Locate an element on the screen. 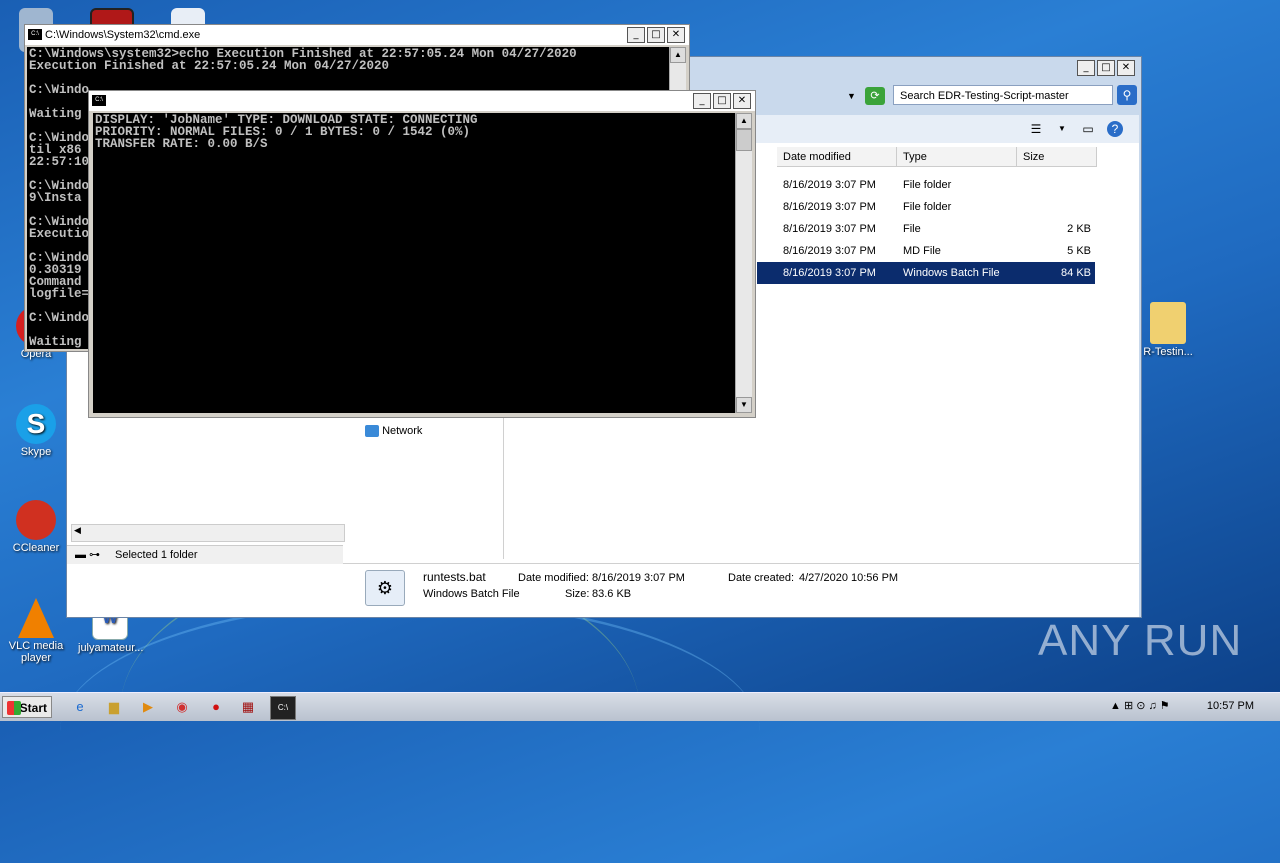  start-button: Start is located at coordinates (27, 707).